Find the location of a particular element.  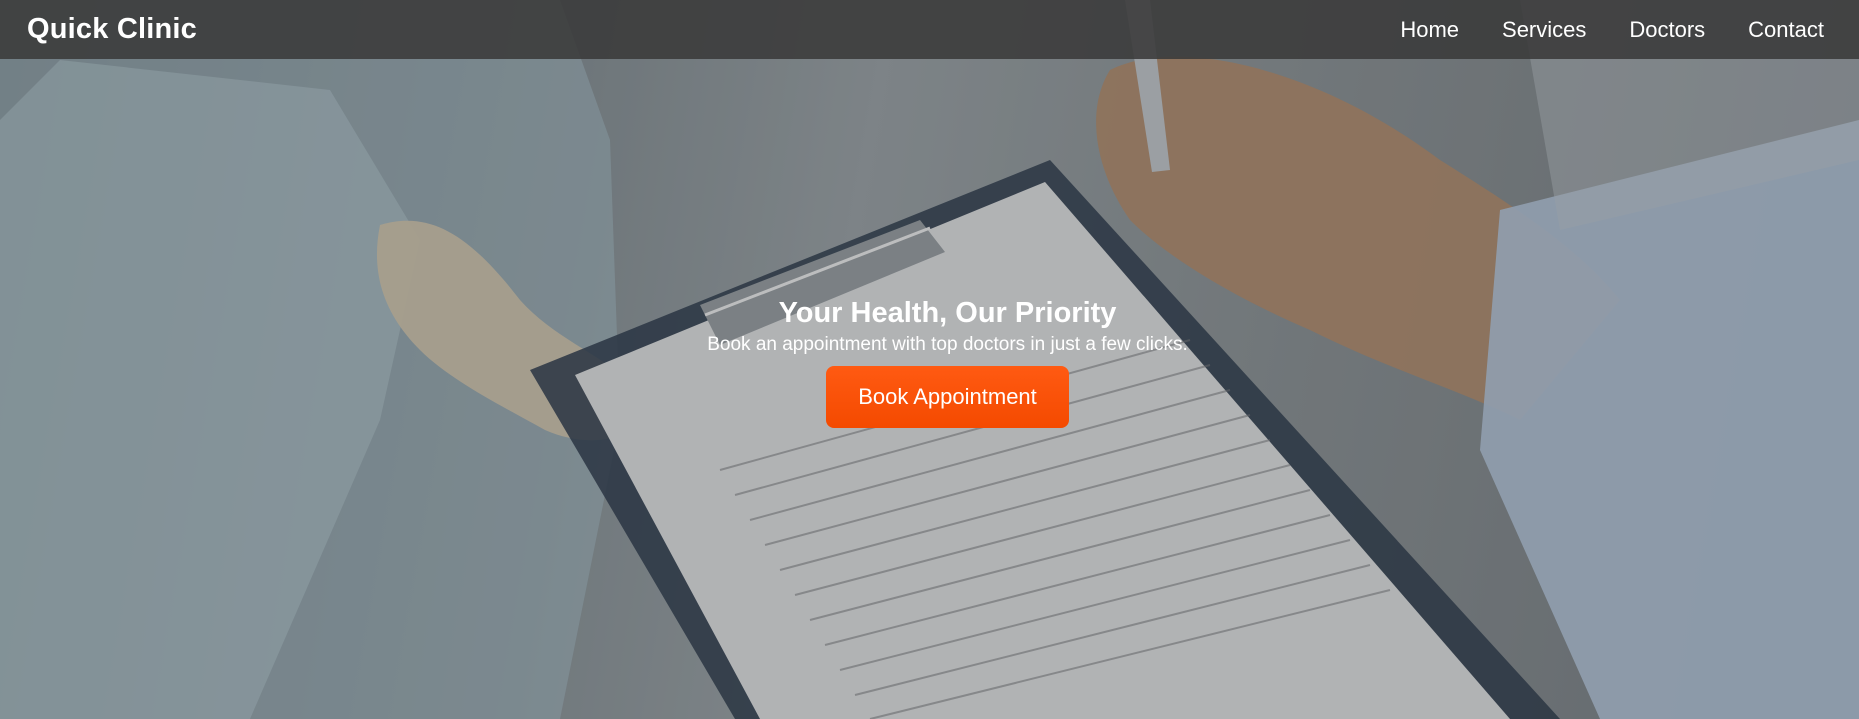

nav-link-doctors: Doctors is located at coordinates (1667, 30).